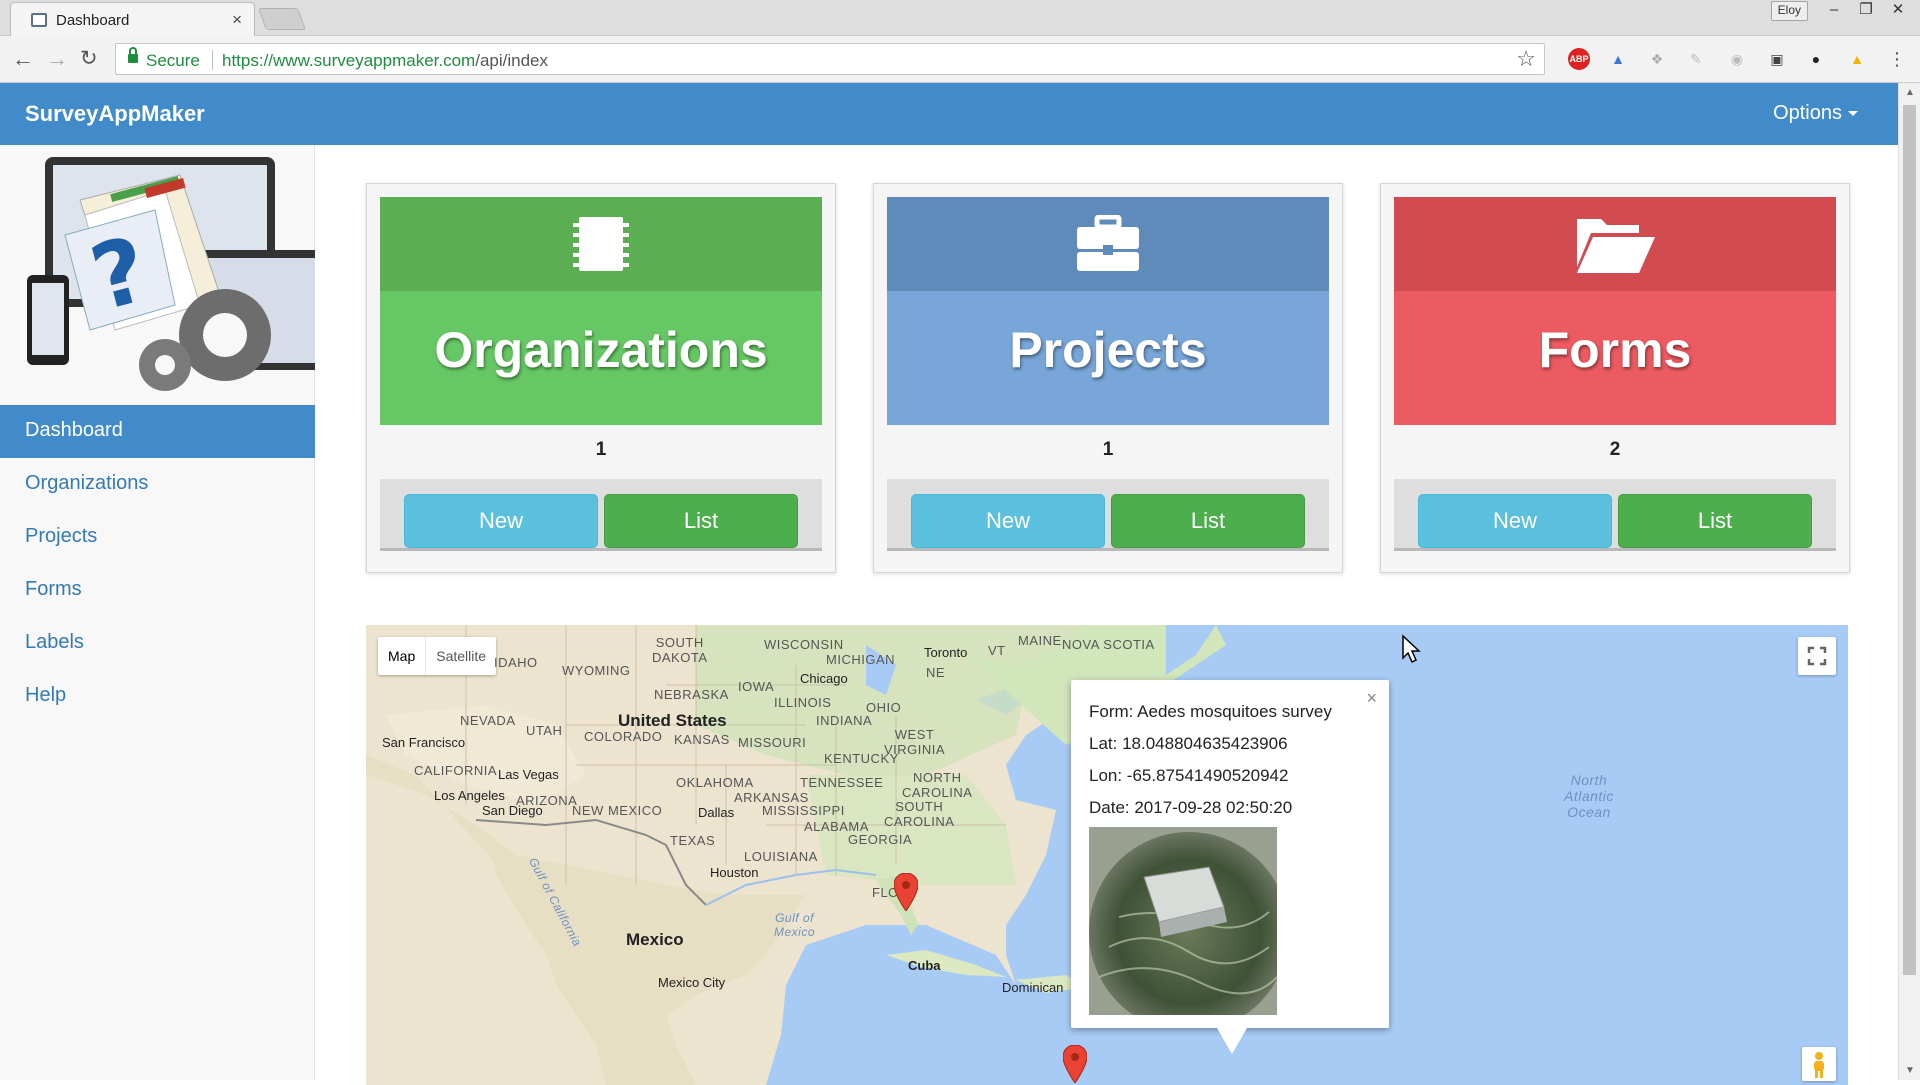 The height and width of the screenshot is (1085, 1920). Describe the element at coordinates (57, 59) in the screenshot. I see `forward-icon: →` at that location.